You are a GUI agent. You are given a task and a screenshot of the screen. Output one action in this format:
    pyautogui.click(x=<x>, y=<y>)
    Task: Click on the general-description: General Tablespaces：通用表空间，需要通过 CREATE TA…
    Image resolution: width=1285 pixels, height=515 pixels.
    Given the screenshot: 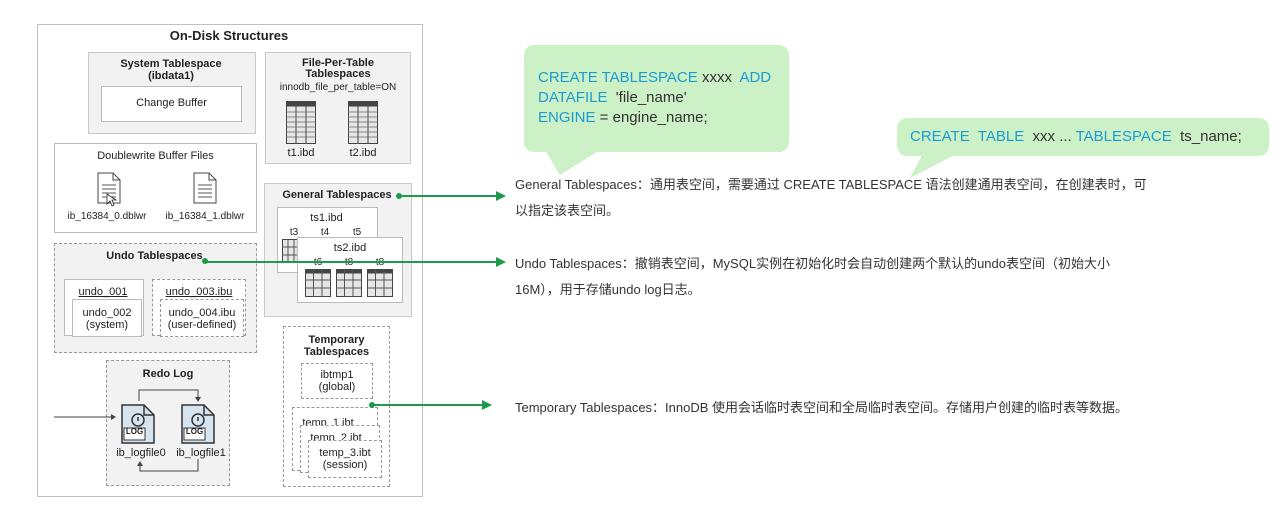 What is the action you would take?
    pyautogui.click(x=831, y=198)
    